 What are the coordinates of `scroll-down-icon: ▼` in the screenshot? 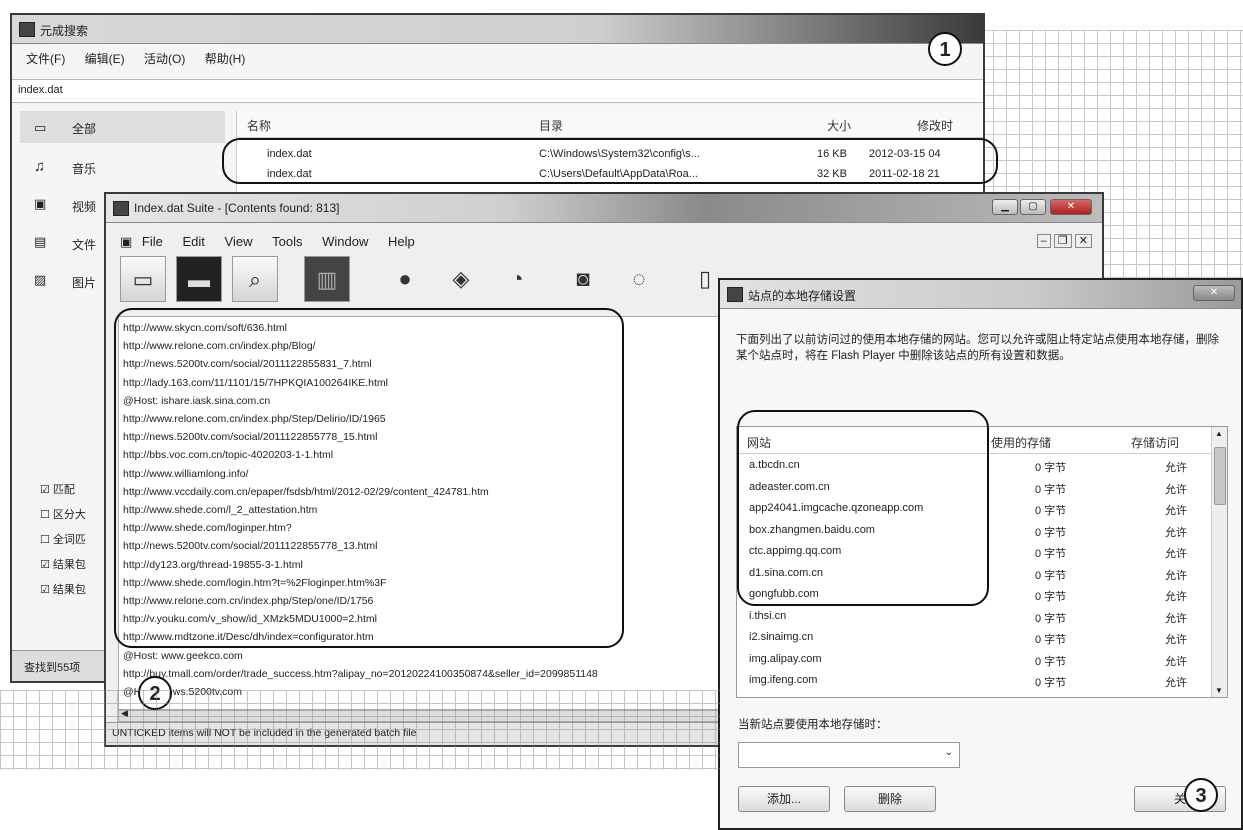 It's located at (1219, 690).